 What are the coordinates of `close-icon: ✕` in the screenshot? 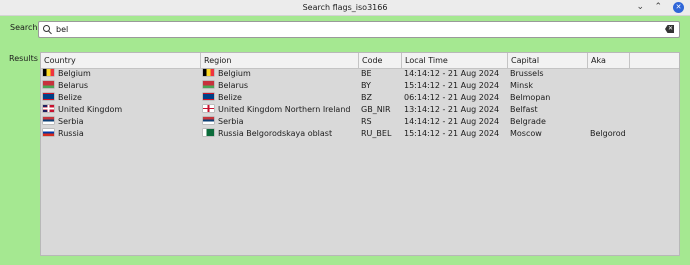 It's located at (678, 7).